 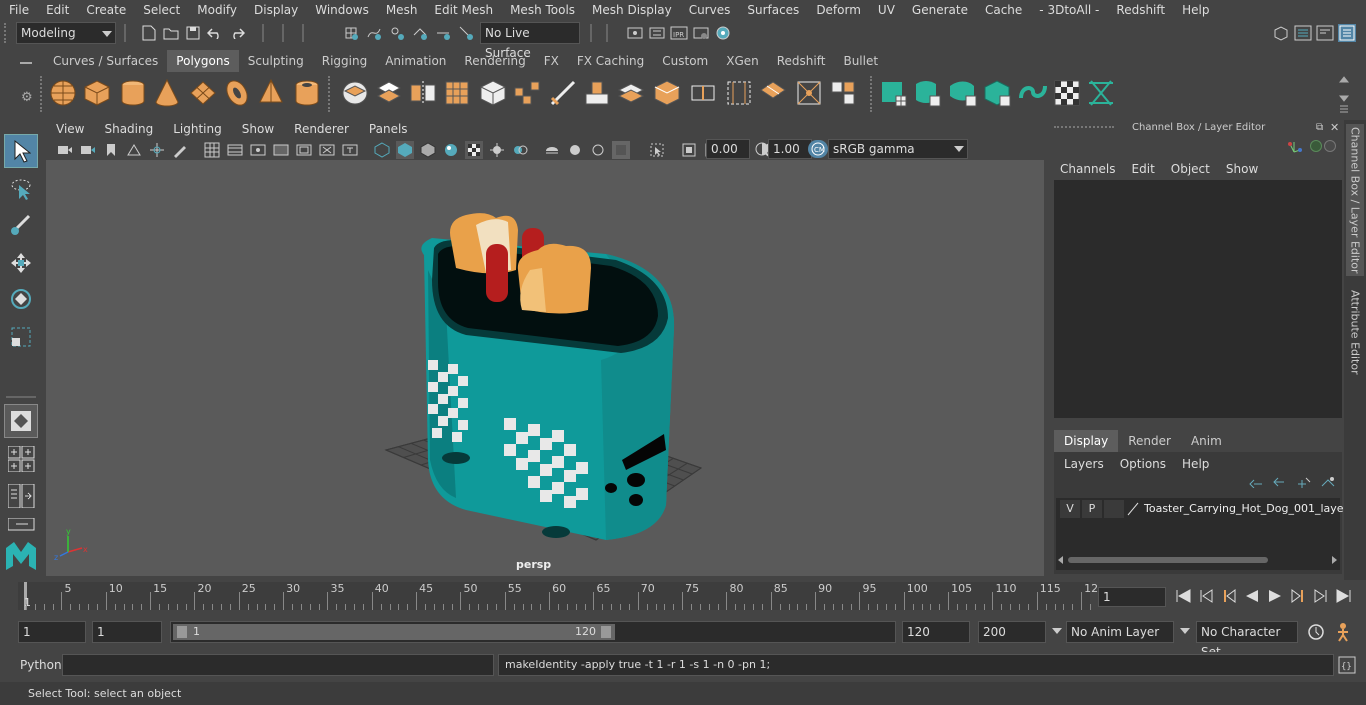 What do you see at coordinates (304, 150) in the screenshot?
I see `field-chart-icon` at bounding box center [304, 150].